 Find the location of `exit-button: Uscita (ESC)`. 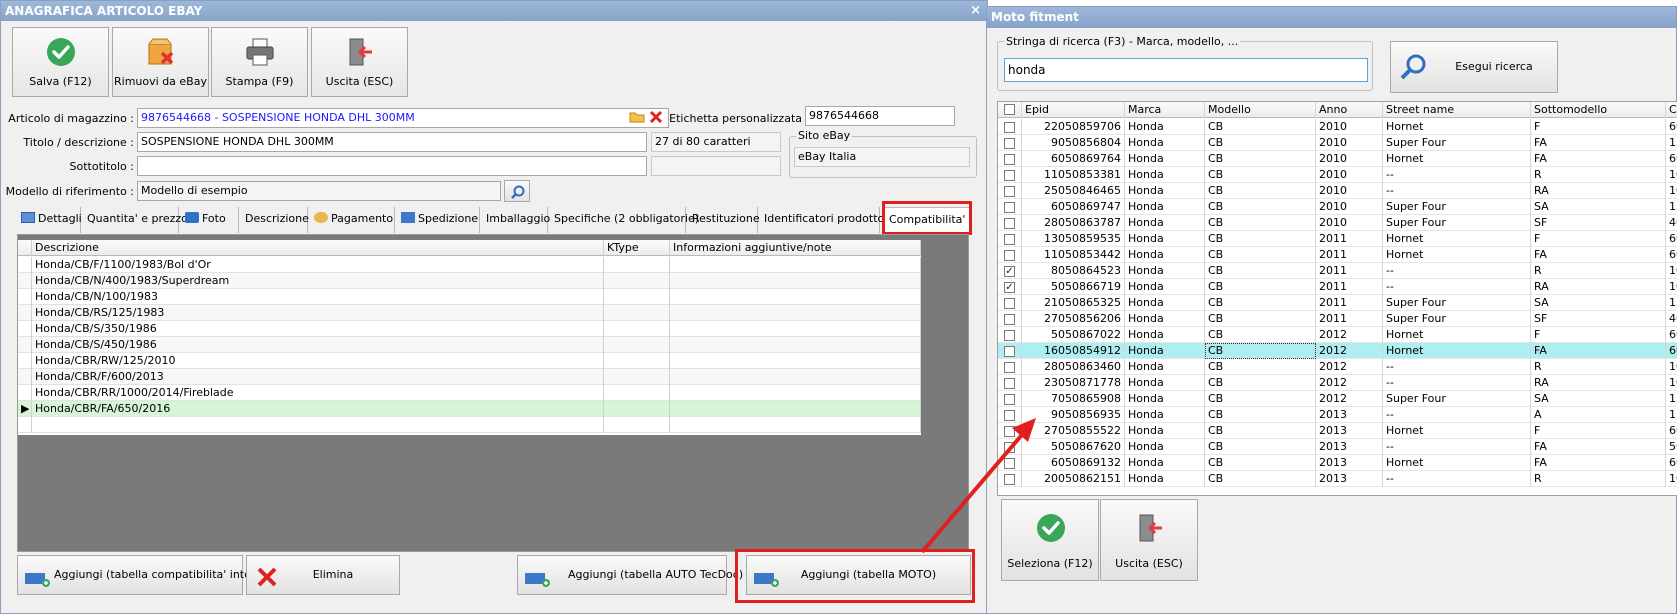

exit-button: Uscita (ESC) is located at coordinates (359, 62).